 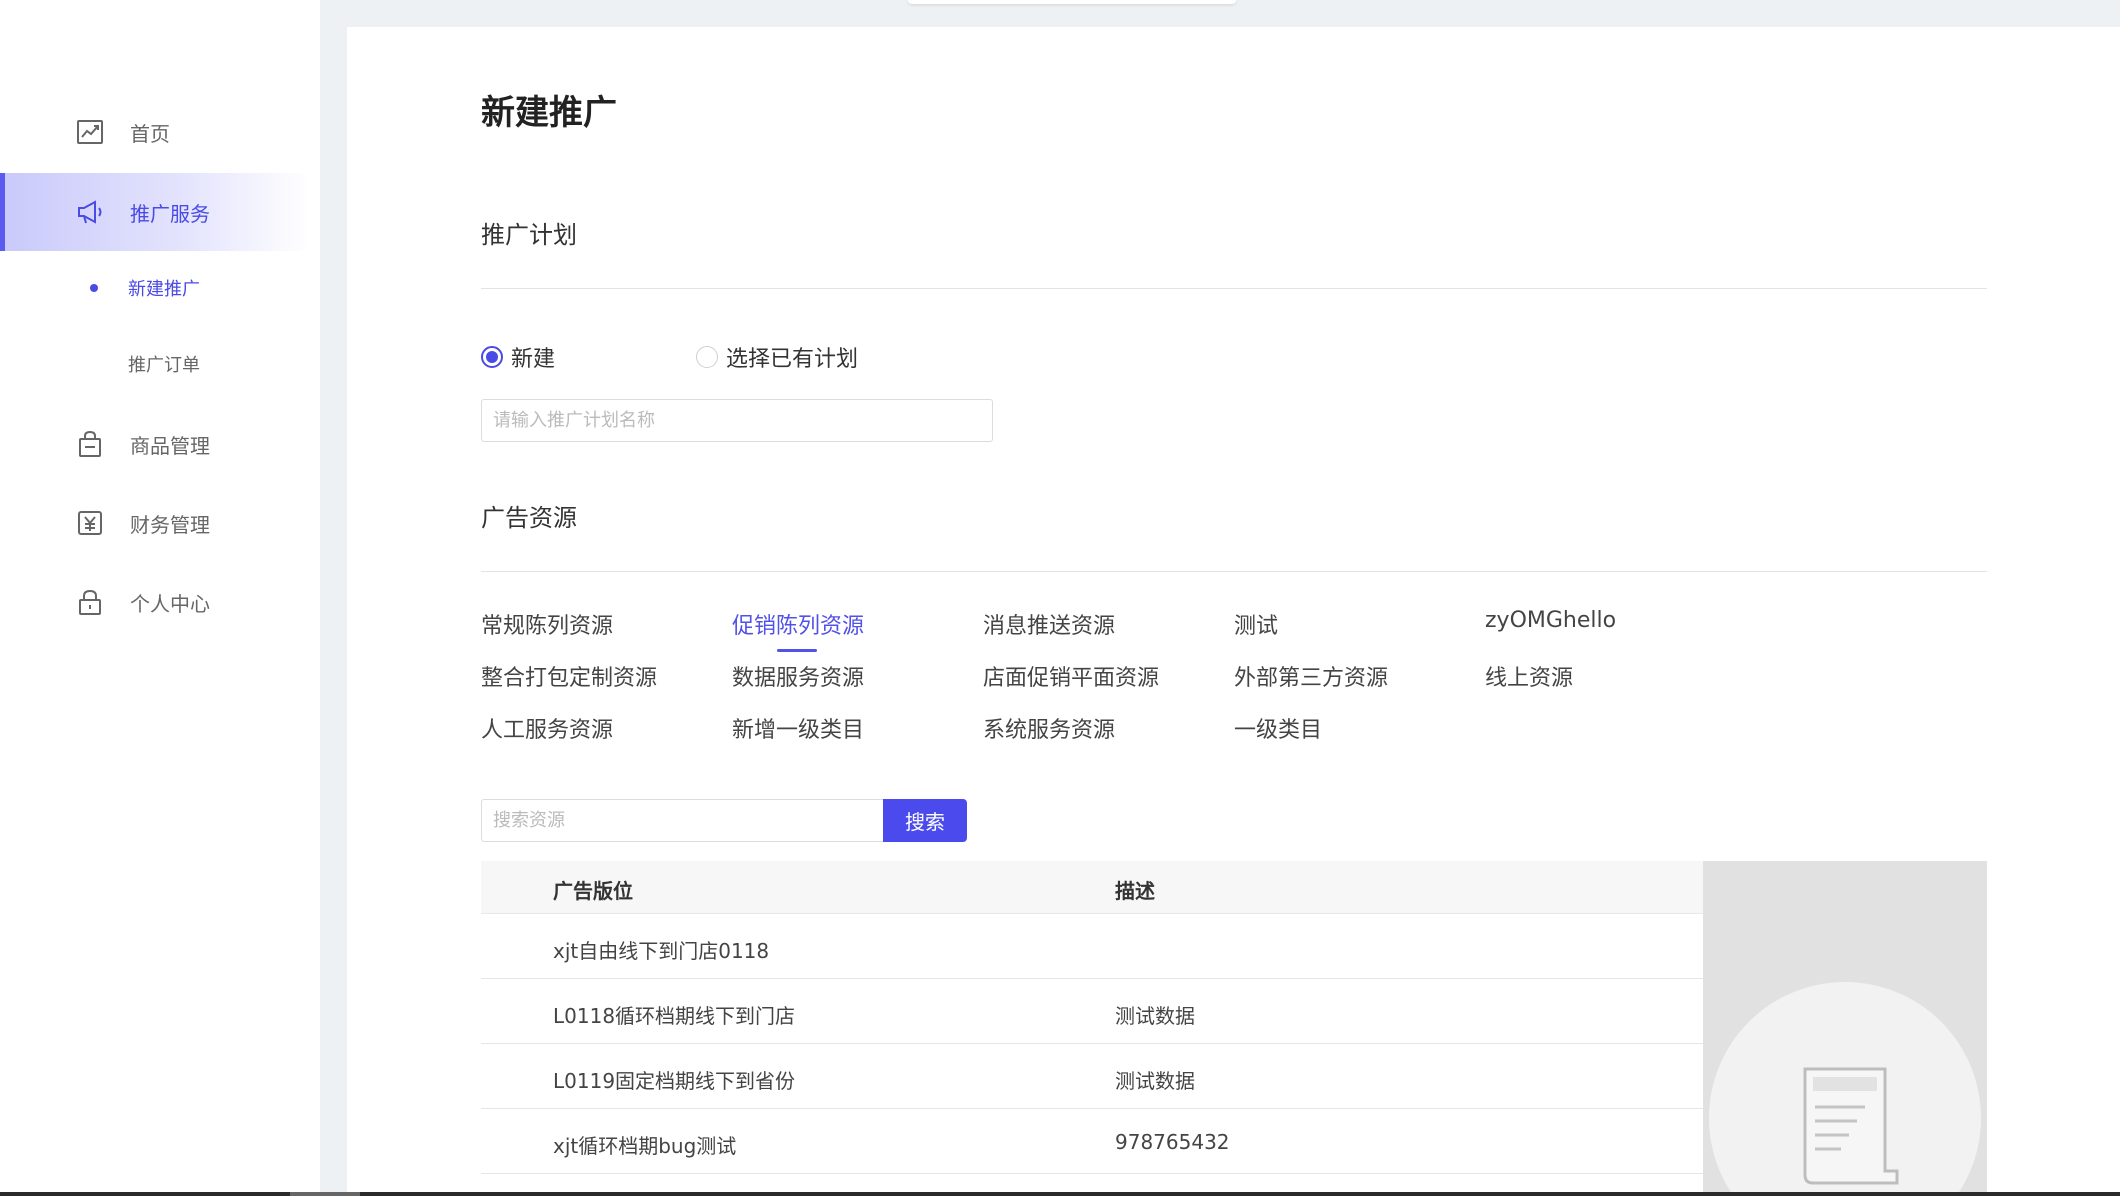 I want to click on sidebar-item-label: 推广服务, so click(x=170, y=213).